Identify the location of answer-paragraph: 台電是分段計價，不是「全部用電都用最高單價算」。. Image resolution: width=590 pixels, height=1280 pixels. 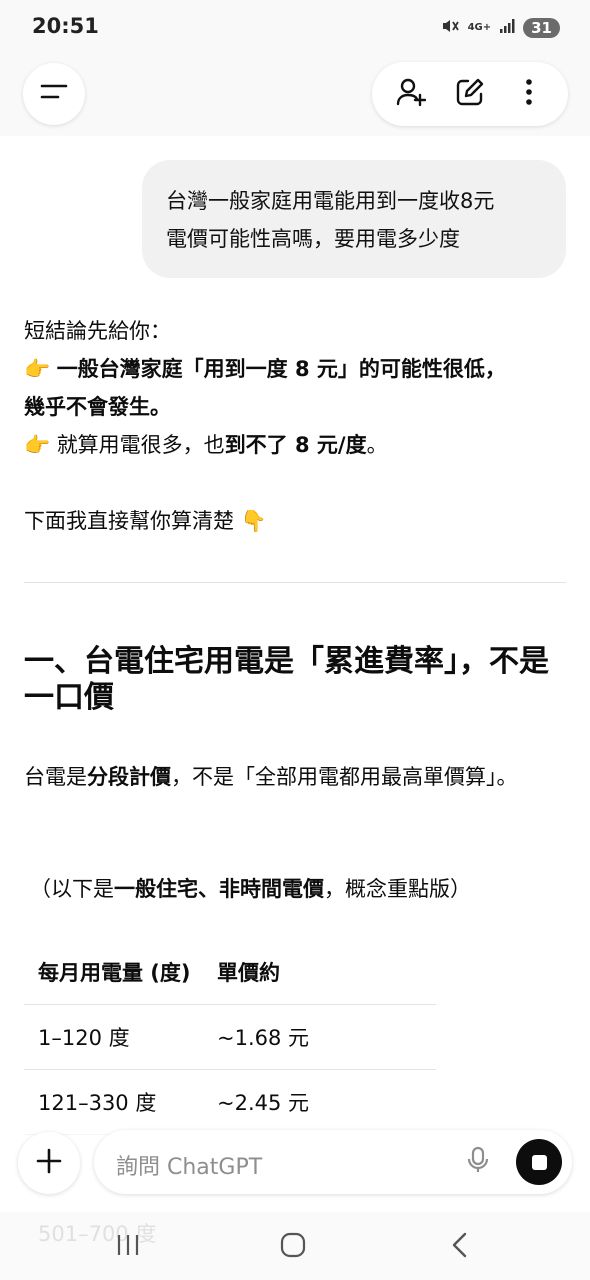
(284, 777).